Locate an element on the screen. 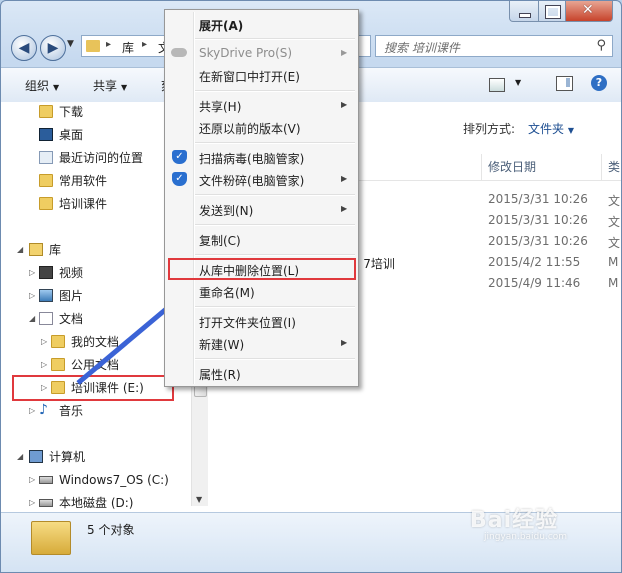 The height and width of the screenshot is (573, 622). recent-places-icon is located at coordinates (46, 157).